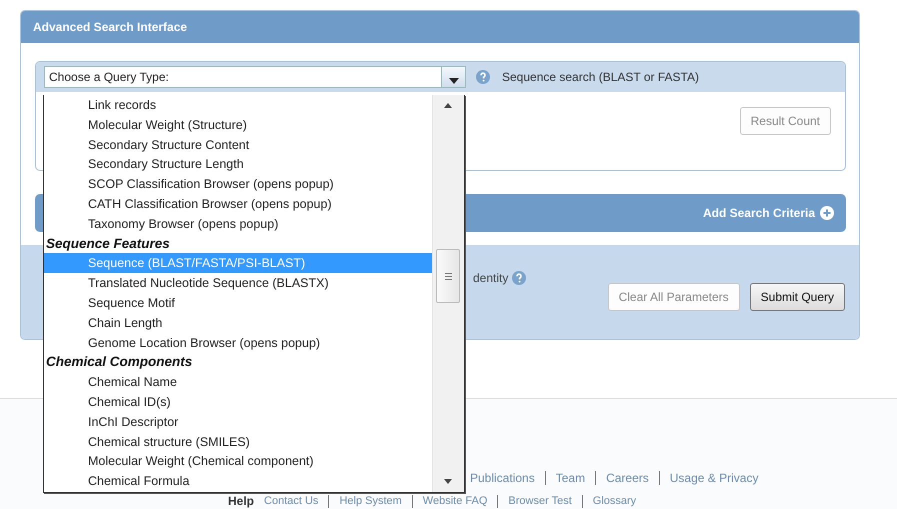  Describe the element at coordinates (490, 278) in the screenshot. I see `option-label: dentity` at that location.